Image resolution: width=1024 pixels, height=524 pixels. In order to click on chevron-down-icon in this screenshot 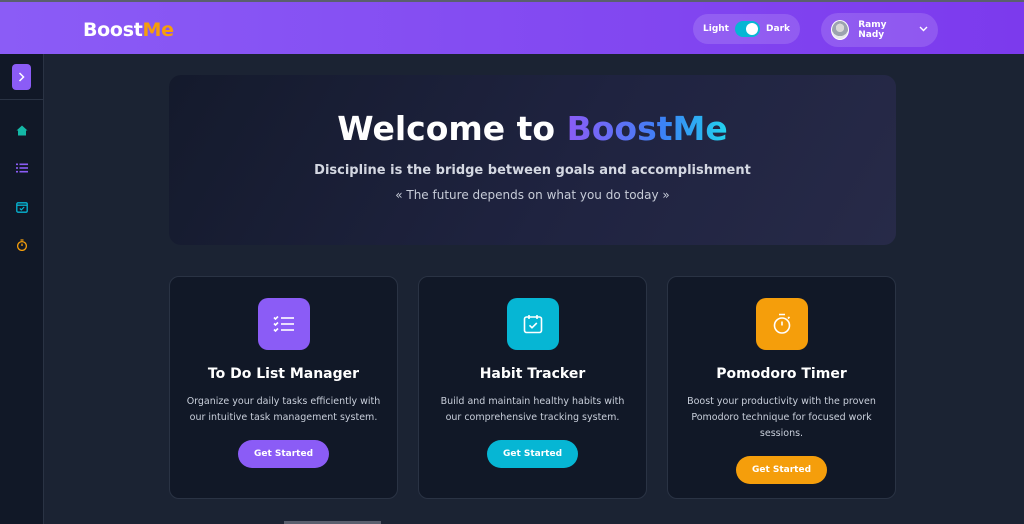, I will do `click(923, 30)`.